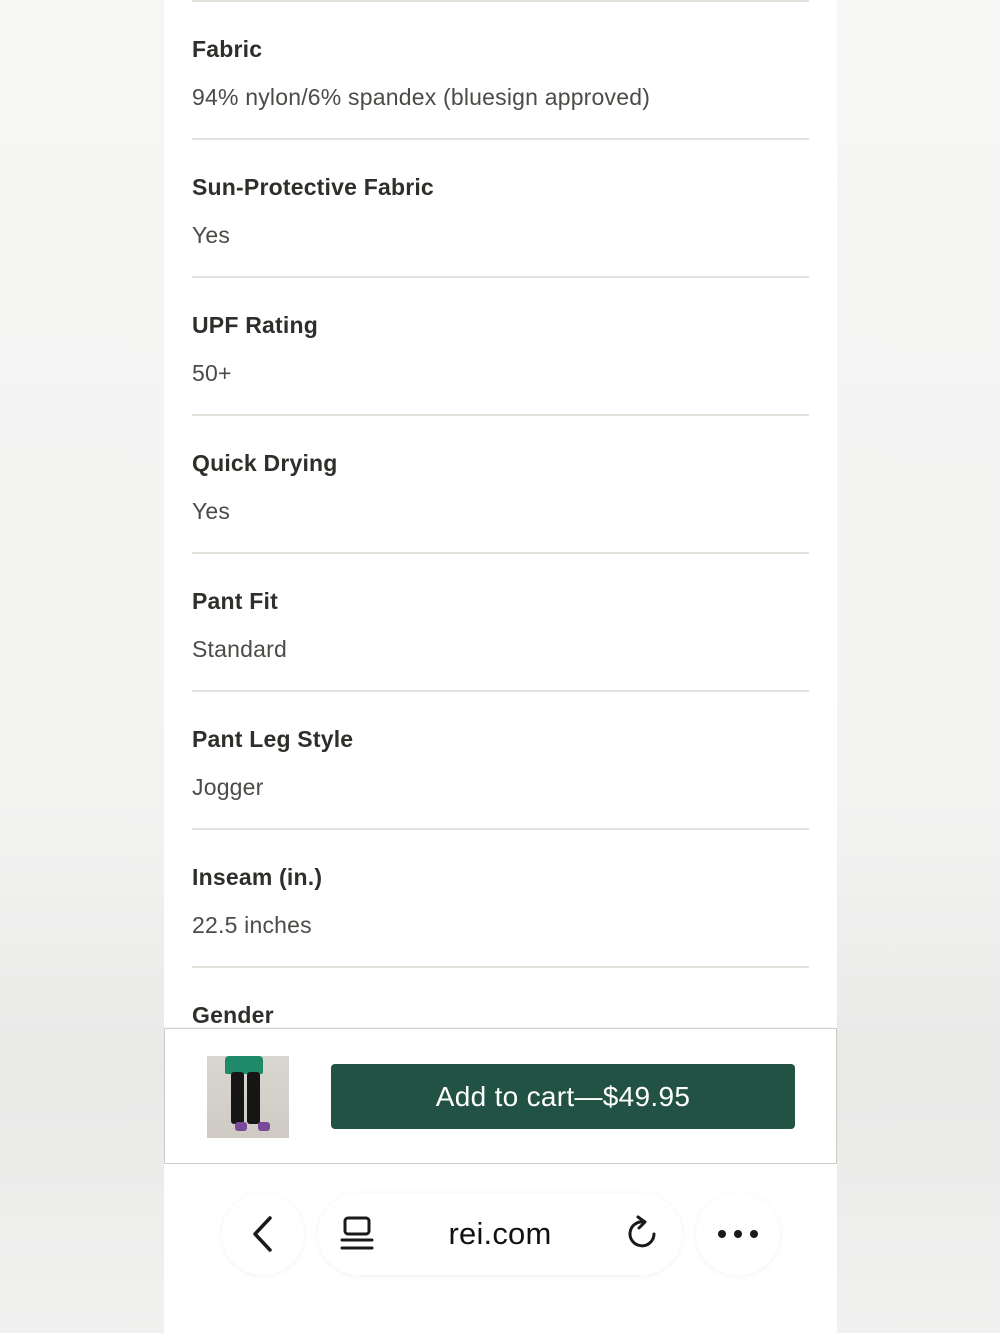 This screenshot has width=1000, height=1333. What do you see at coordinates (563, 1096) in the screenshot?
I see `add-to-cart-button: Add to cart—$49.95` at bounding box center [563, 1096].